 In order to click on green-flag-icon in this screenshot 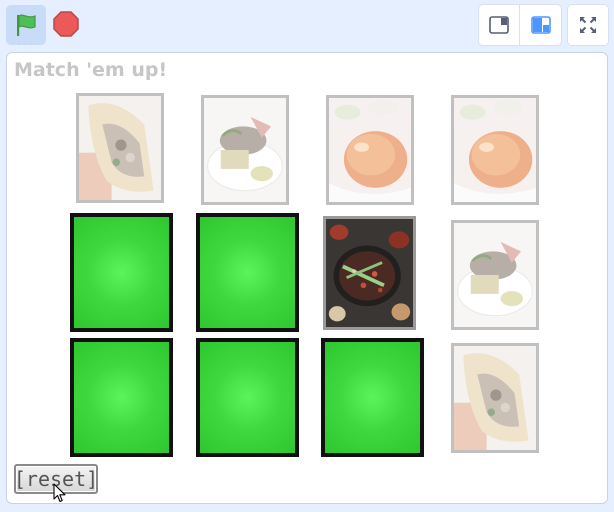, I will do `click(26, 25)`.